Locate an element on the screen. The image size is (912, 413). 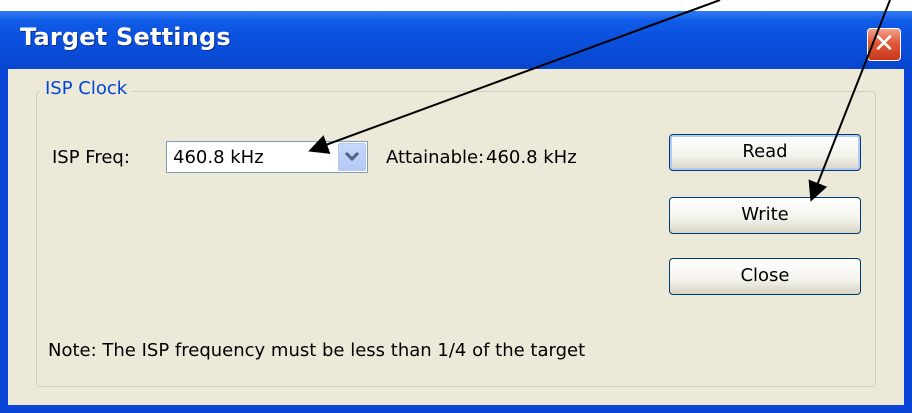
isp-clock-legend: ISP Clock is located at coordinates (86, 88).